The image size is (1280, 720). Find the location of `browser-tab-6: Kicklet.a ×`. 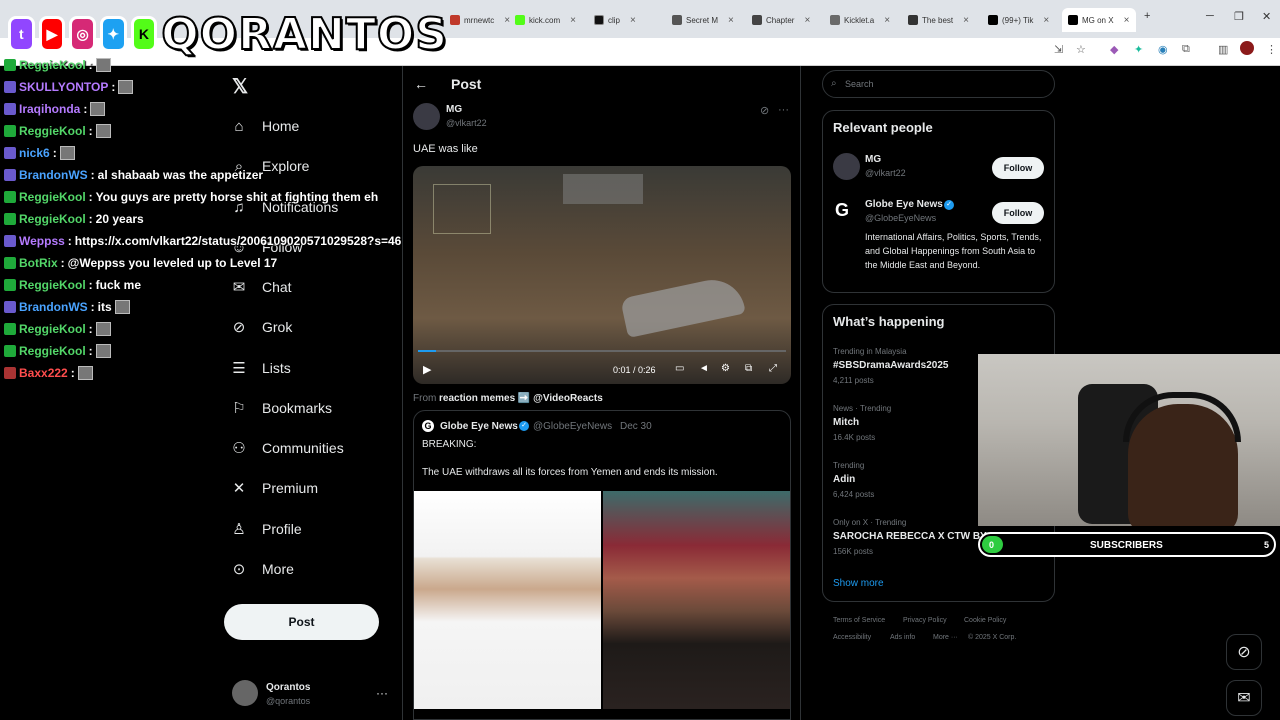

browser-tab-6: Kicklet.a × is located at coordinates (866, 20).